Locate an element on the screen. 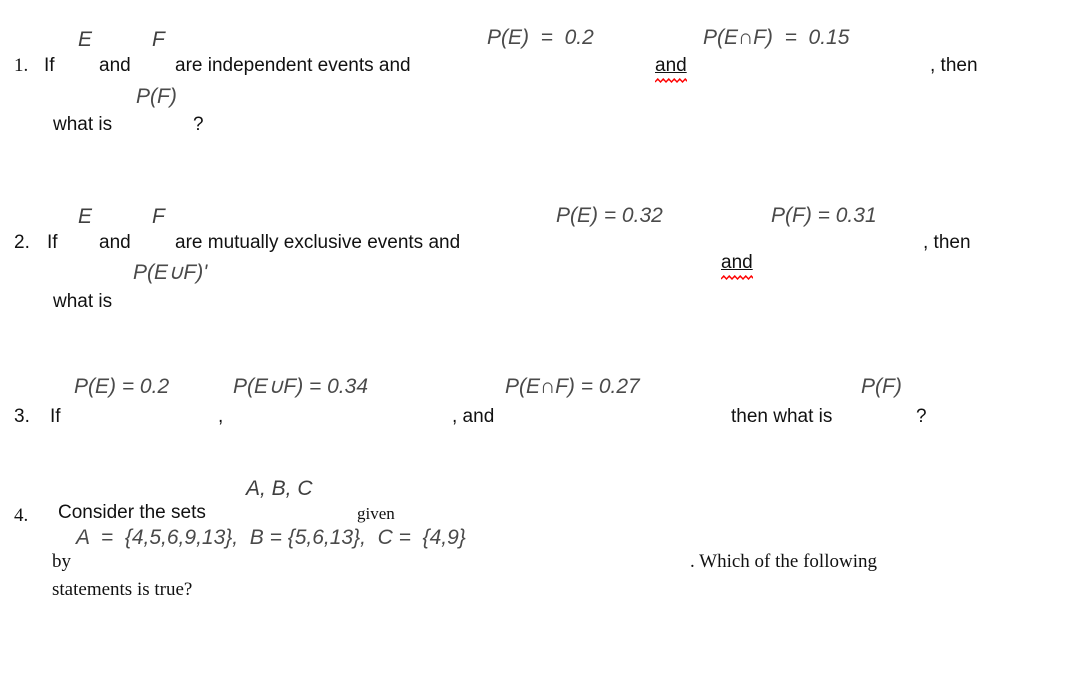 The height and width of the screenshot is (684, 1065). question-2-text-and: and is located at coordinates (115, 242).